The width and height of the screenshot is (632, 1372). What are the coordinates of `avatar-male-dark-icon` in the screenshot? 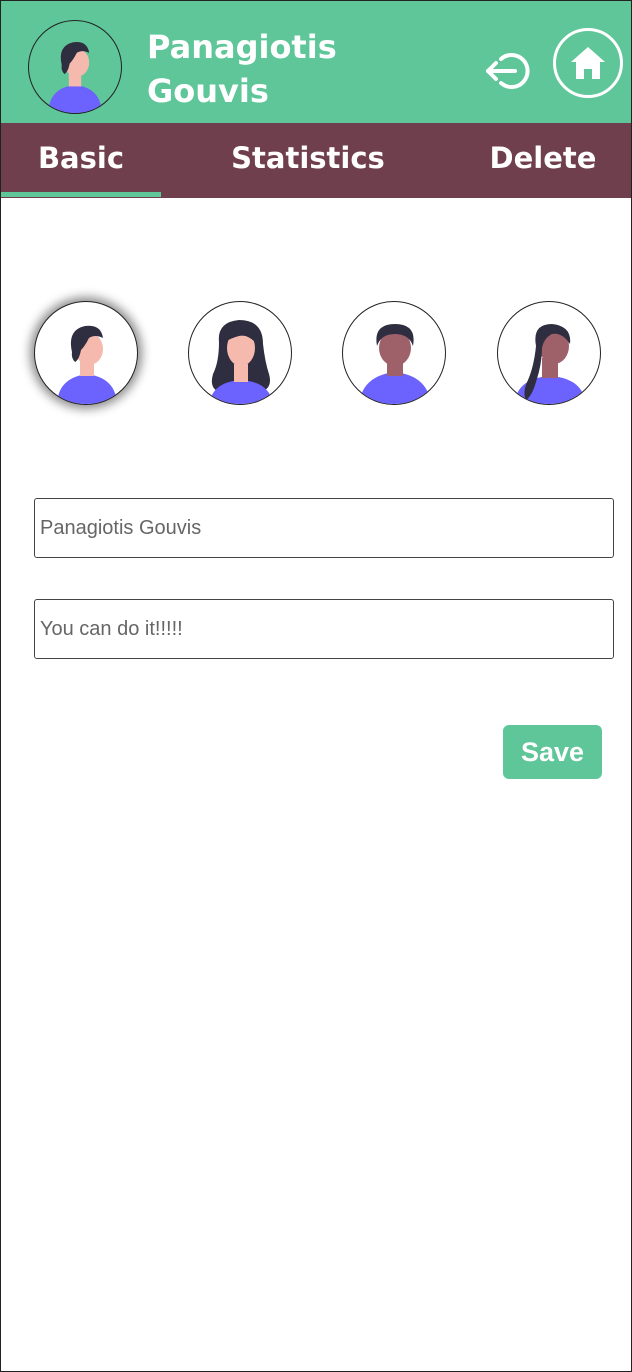 It's located at (395, 364).